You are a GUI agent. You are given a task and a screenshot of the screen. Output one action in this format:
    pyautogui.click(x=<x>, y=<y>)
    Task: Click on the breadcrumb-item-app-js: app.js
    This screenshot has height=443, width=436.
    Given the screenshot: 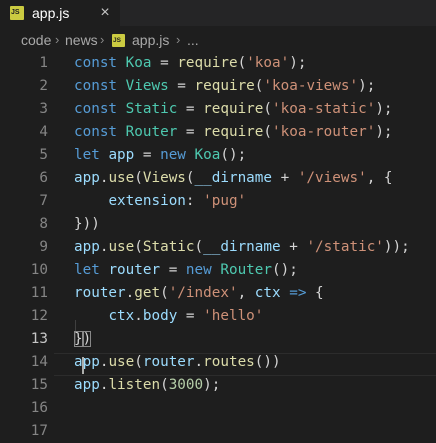 What is the action you would take?
    pyautogui.click(x=150, y=39)
    